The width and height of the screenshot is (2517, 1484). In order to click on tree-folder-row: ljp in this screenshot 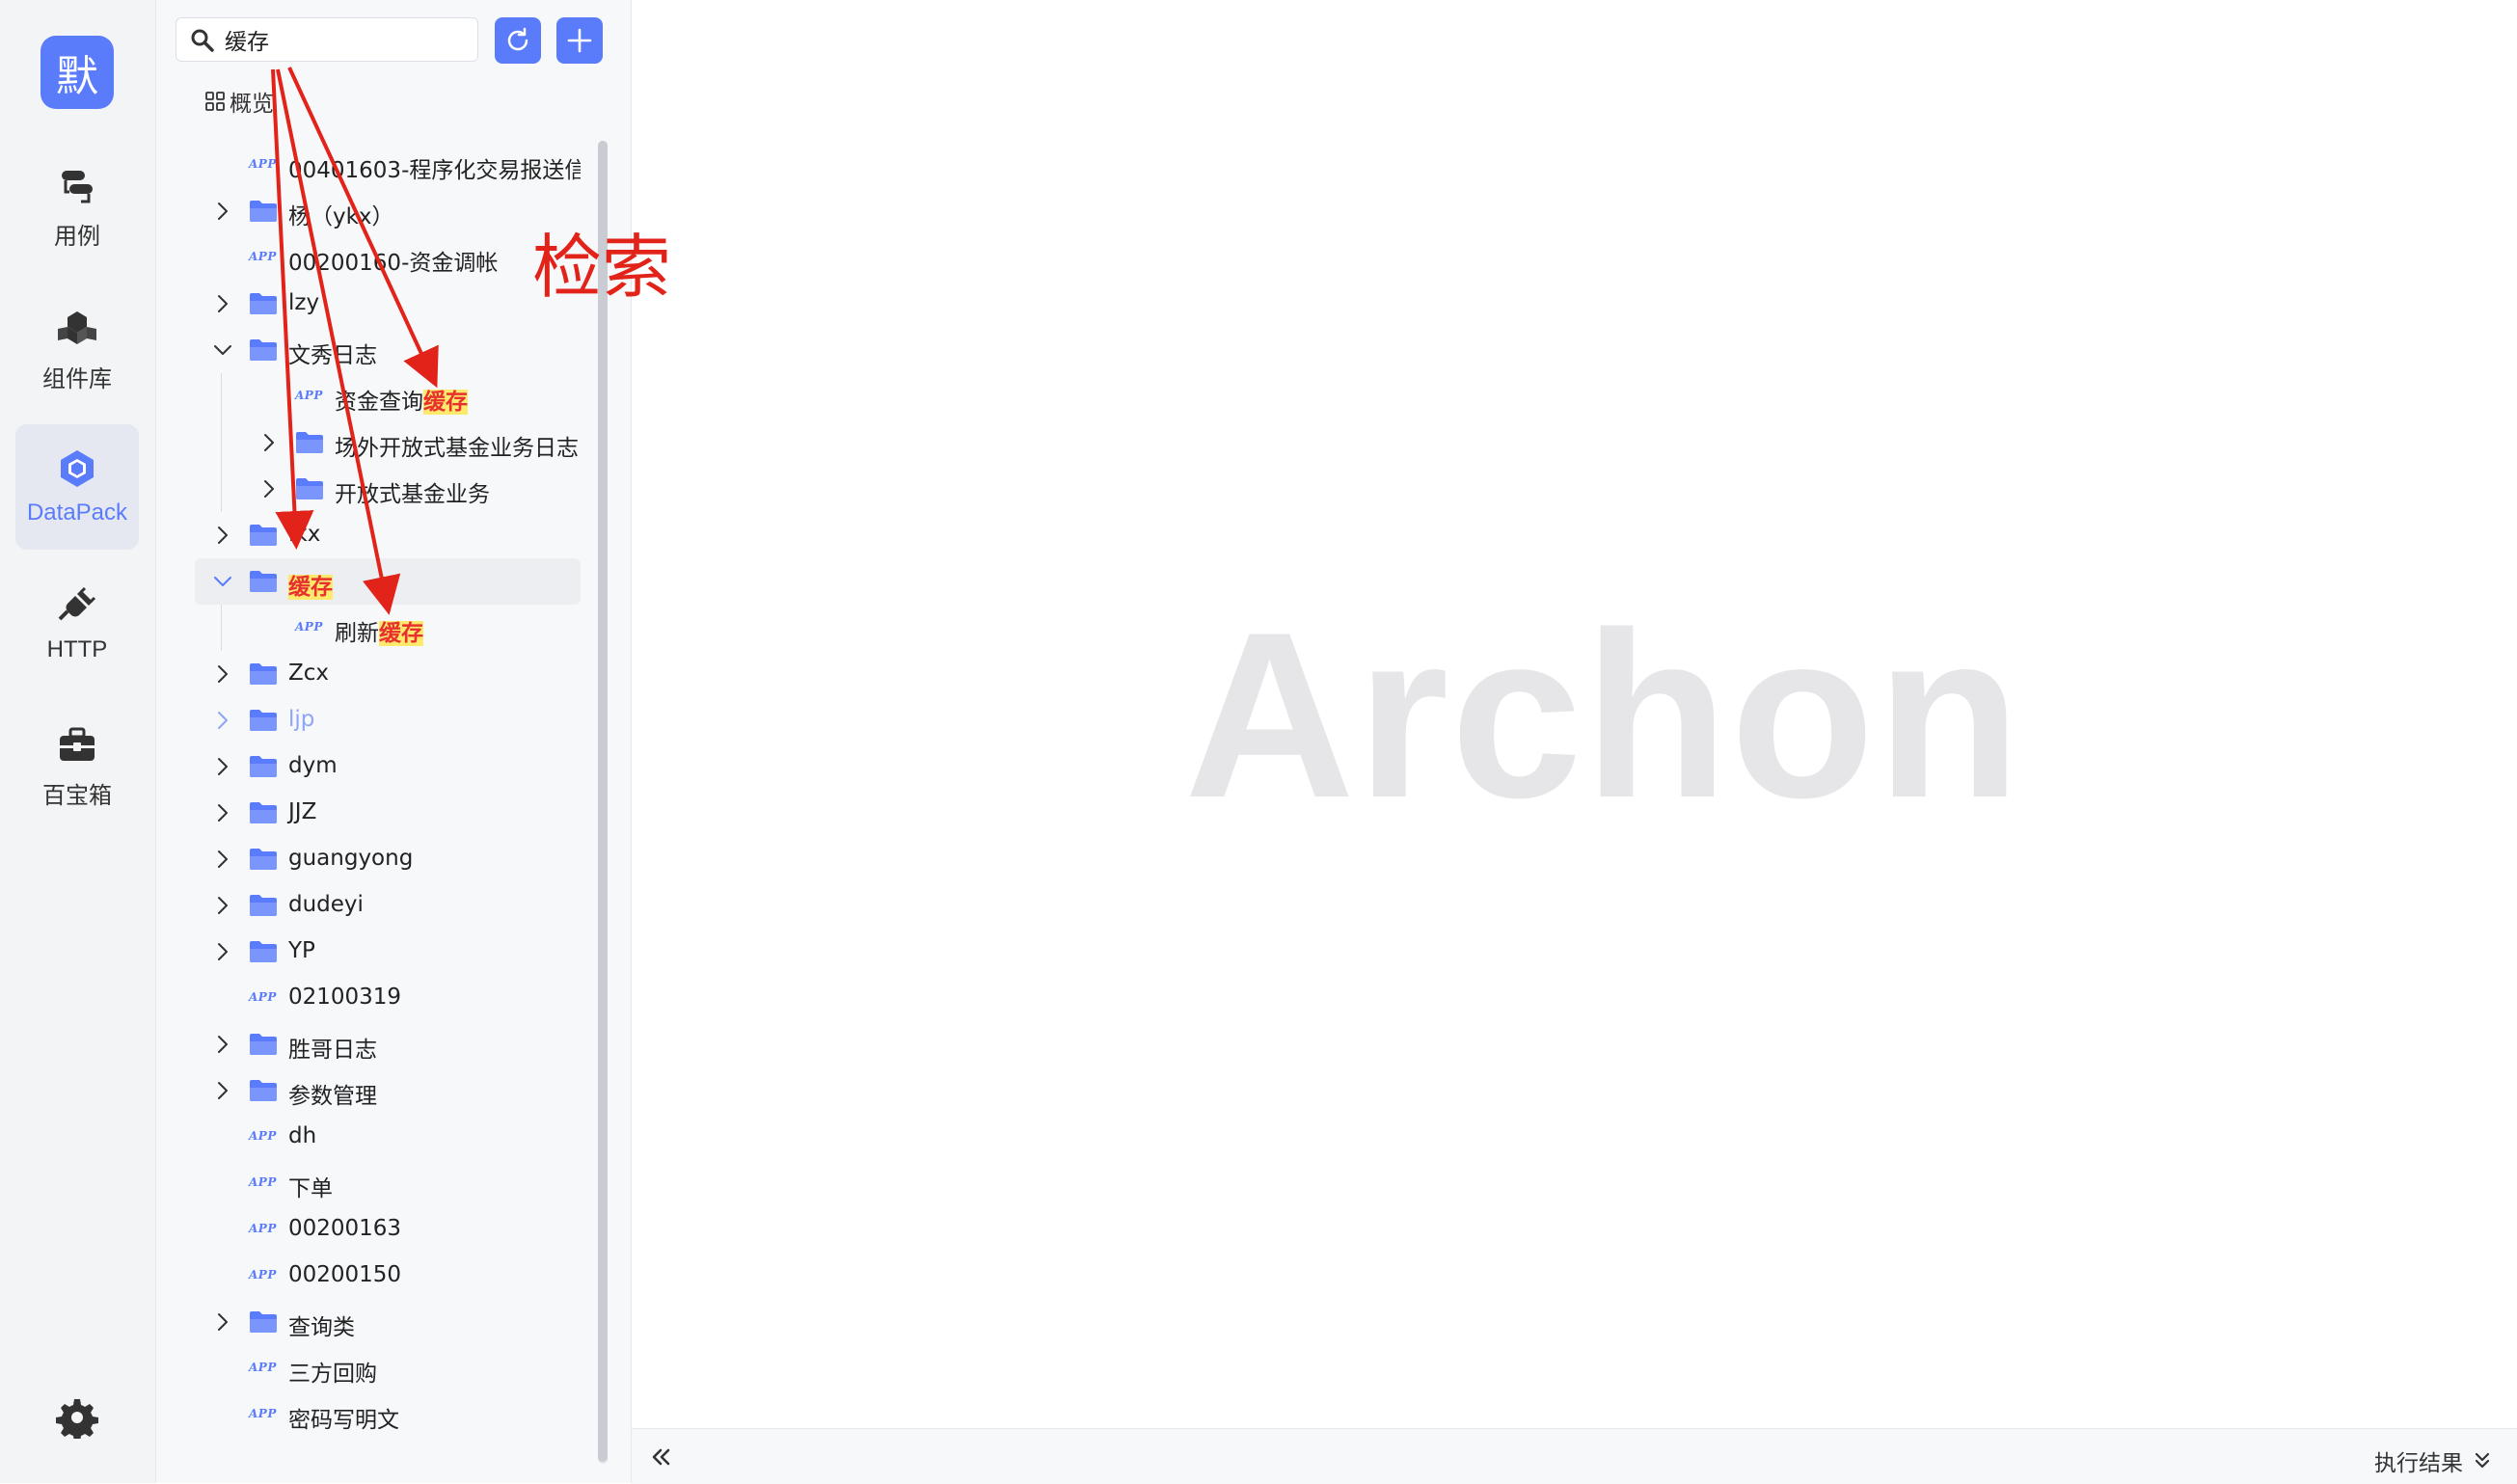, I will do `click(388, 720)`.